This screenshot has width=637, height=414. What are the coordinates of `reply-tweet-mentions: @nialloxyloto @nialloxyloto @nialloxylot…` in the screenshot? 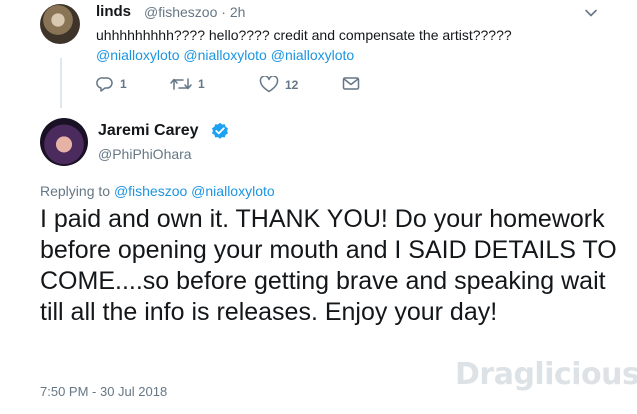 It's located at (225, 55).